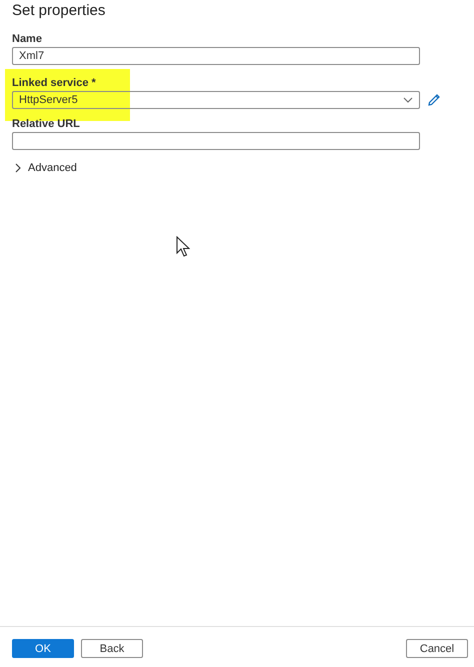  What do you see at coordinates (27, 40) in the screenshot?
I see `field-label: Name` at bounding box center [27, 40].